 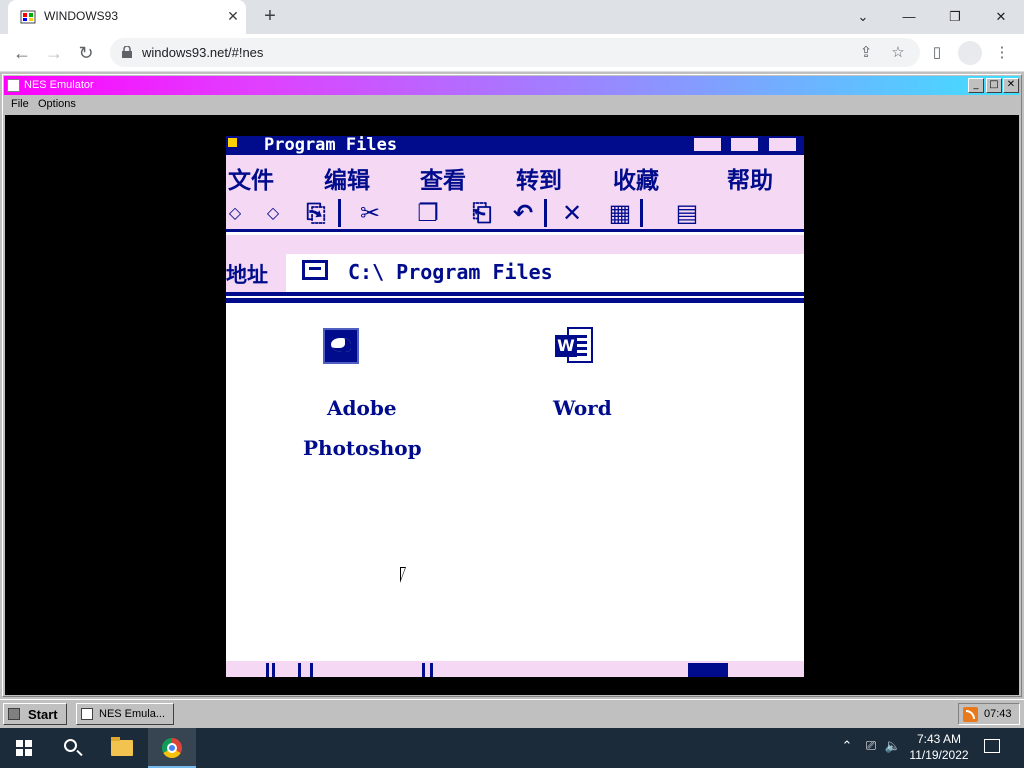 What do you see at coordinates (909, 17) in the screenshot?
I see `window-minimize-icon: —` at bounding box center [909, 17].